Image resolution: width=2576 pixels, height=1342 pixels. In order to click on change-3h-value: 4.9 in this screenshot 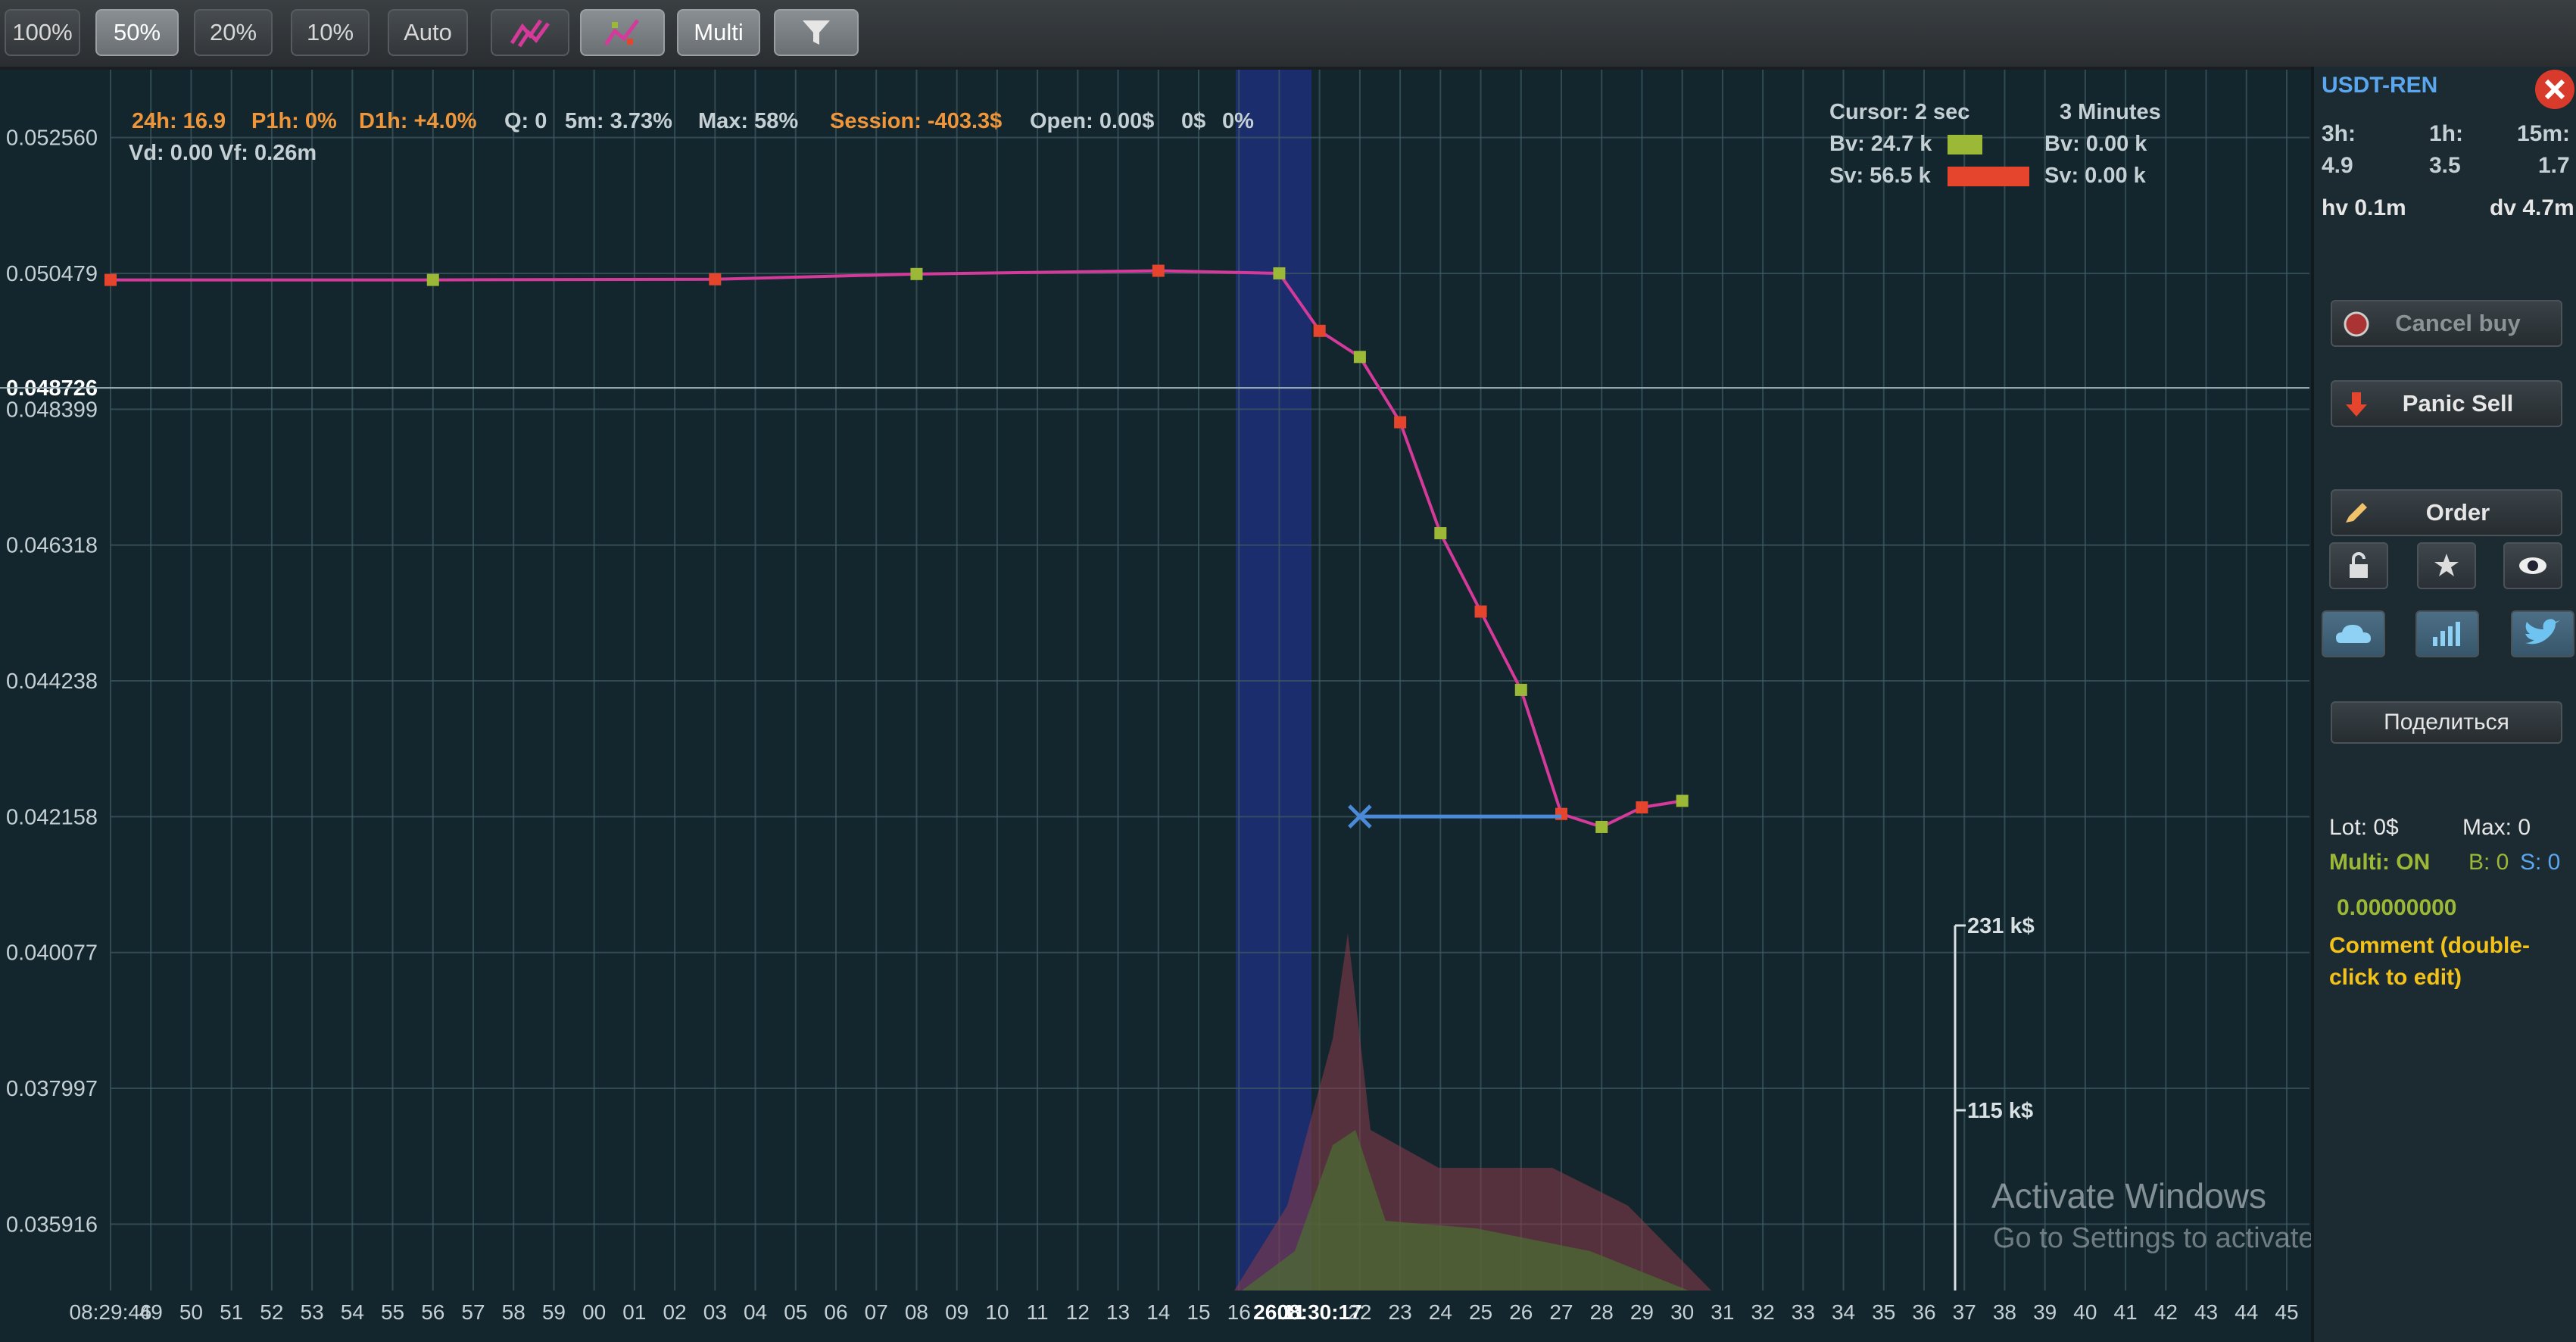, I will do `click(2337, 165)`.